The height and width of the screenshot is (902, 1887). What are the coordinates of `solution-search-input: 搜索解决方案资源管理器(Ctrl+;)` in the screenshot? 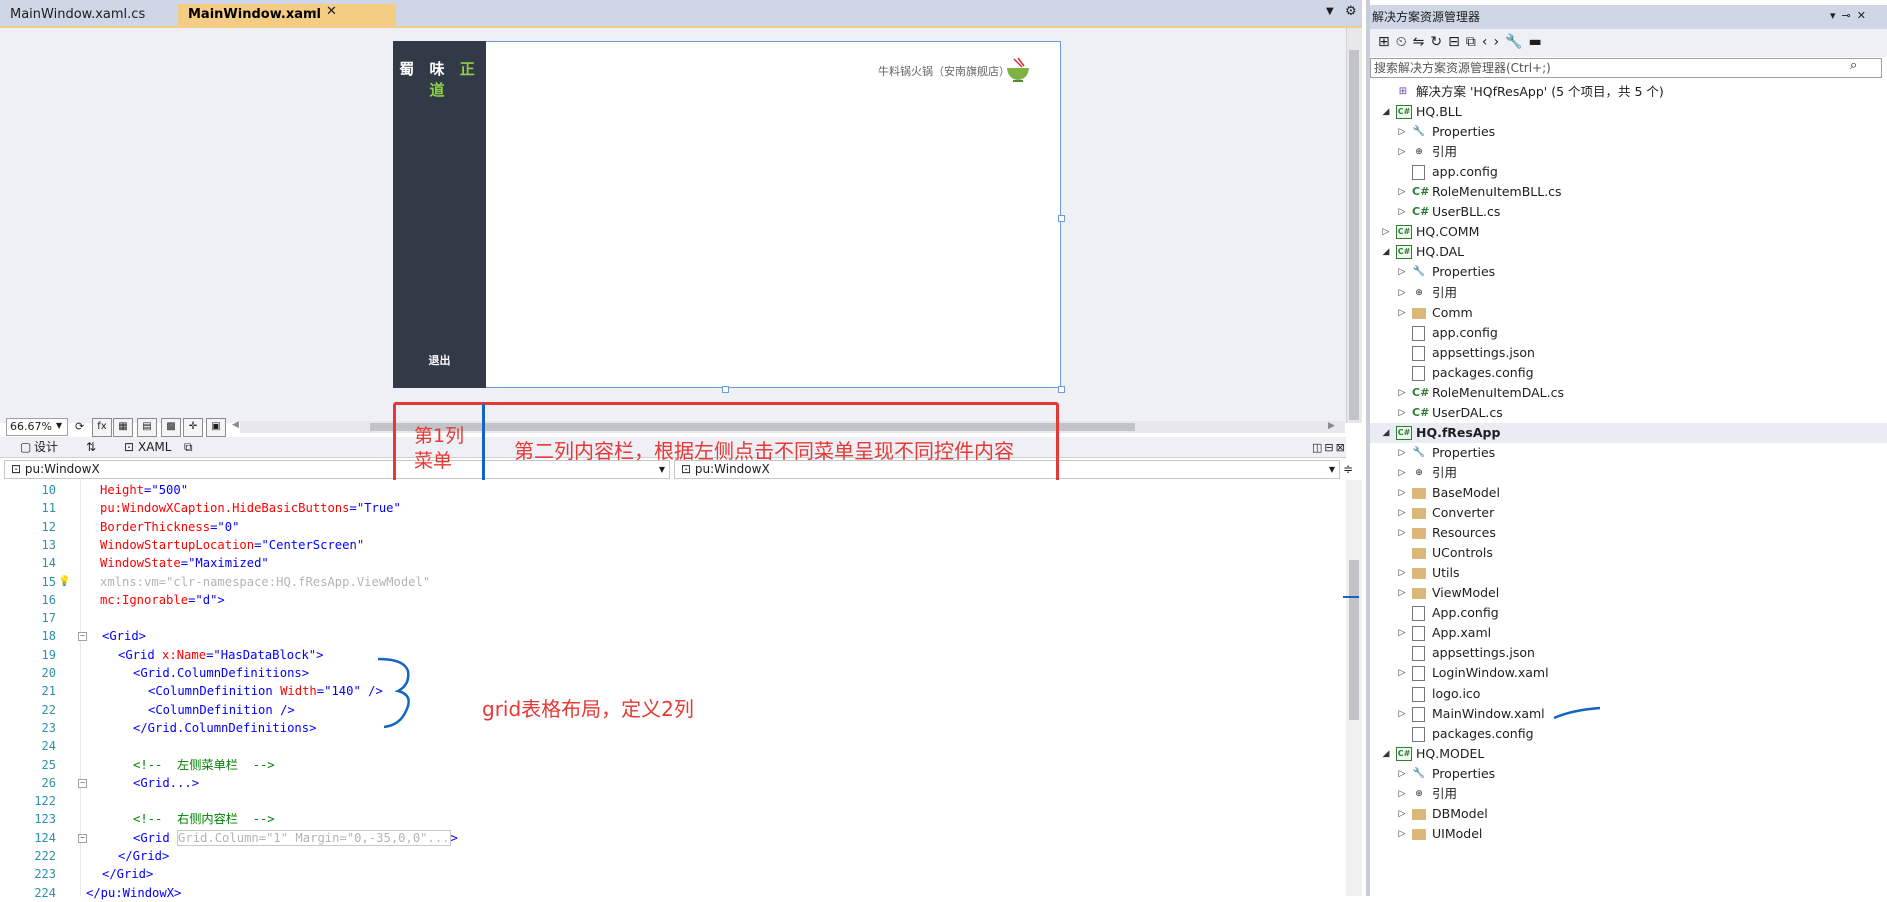 It's located at (1626, 68).